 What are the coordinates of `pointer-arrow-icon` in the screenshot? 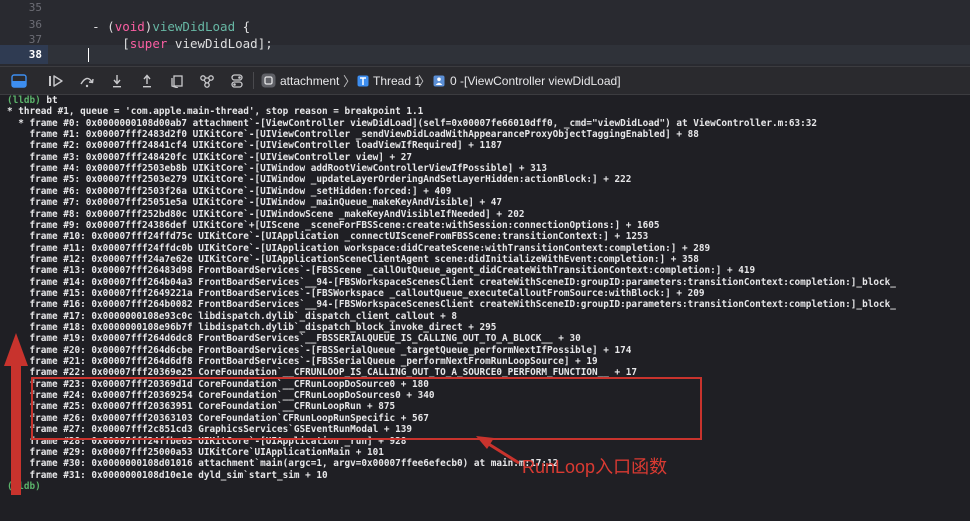 It's located at (498, 450).